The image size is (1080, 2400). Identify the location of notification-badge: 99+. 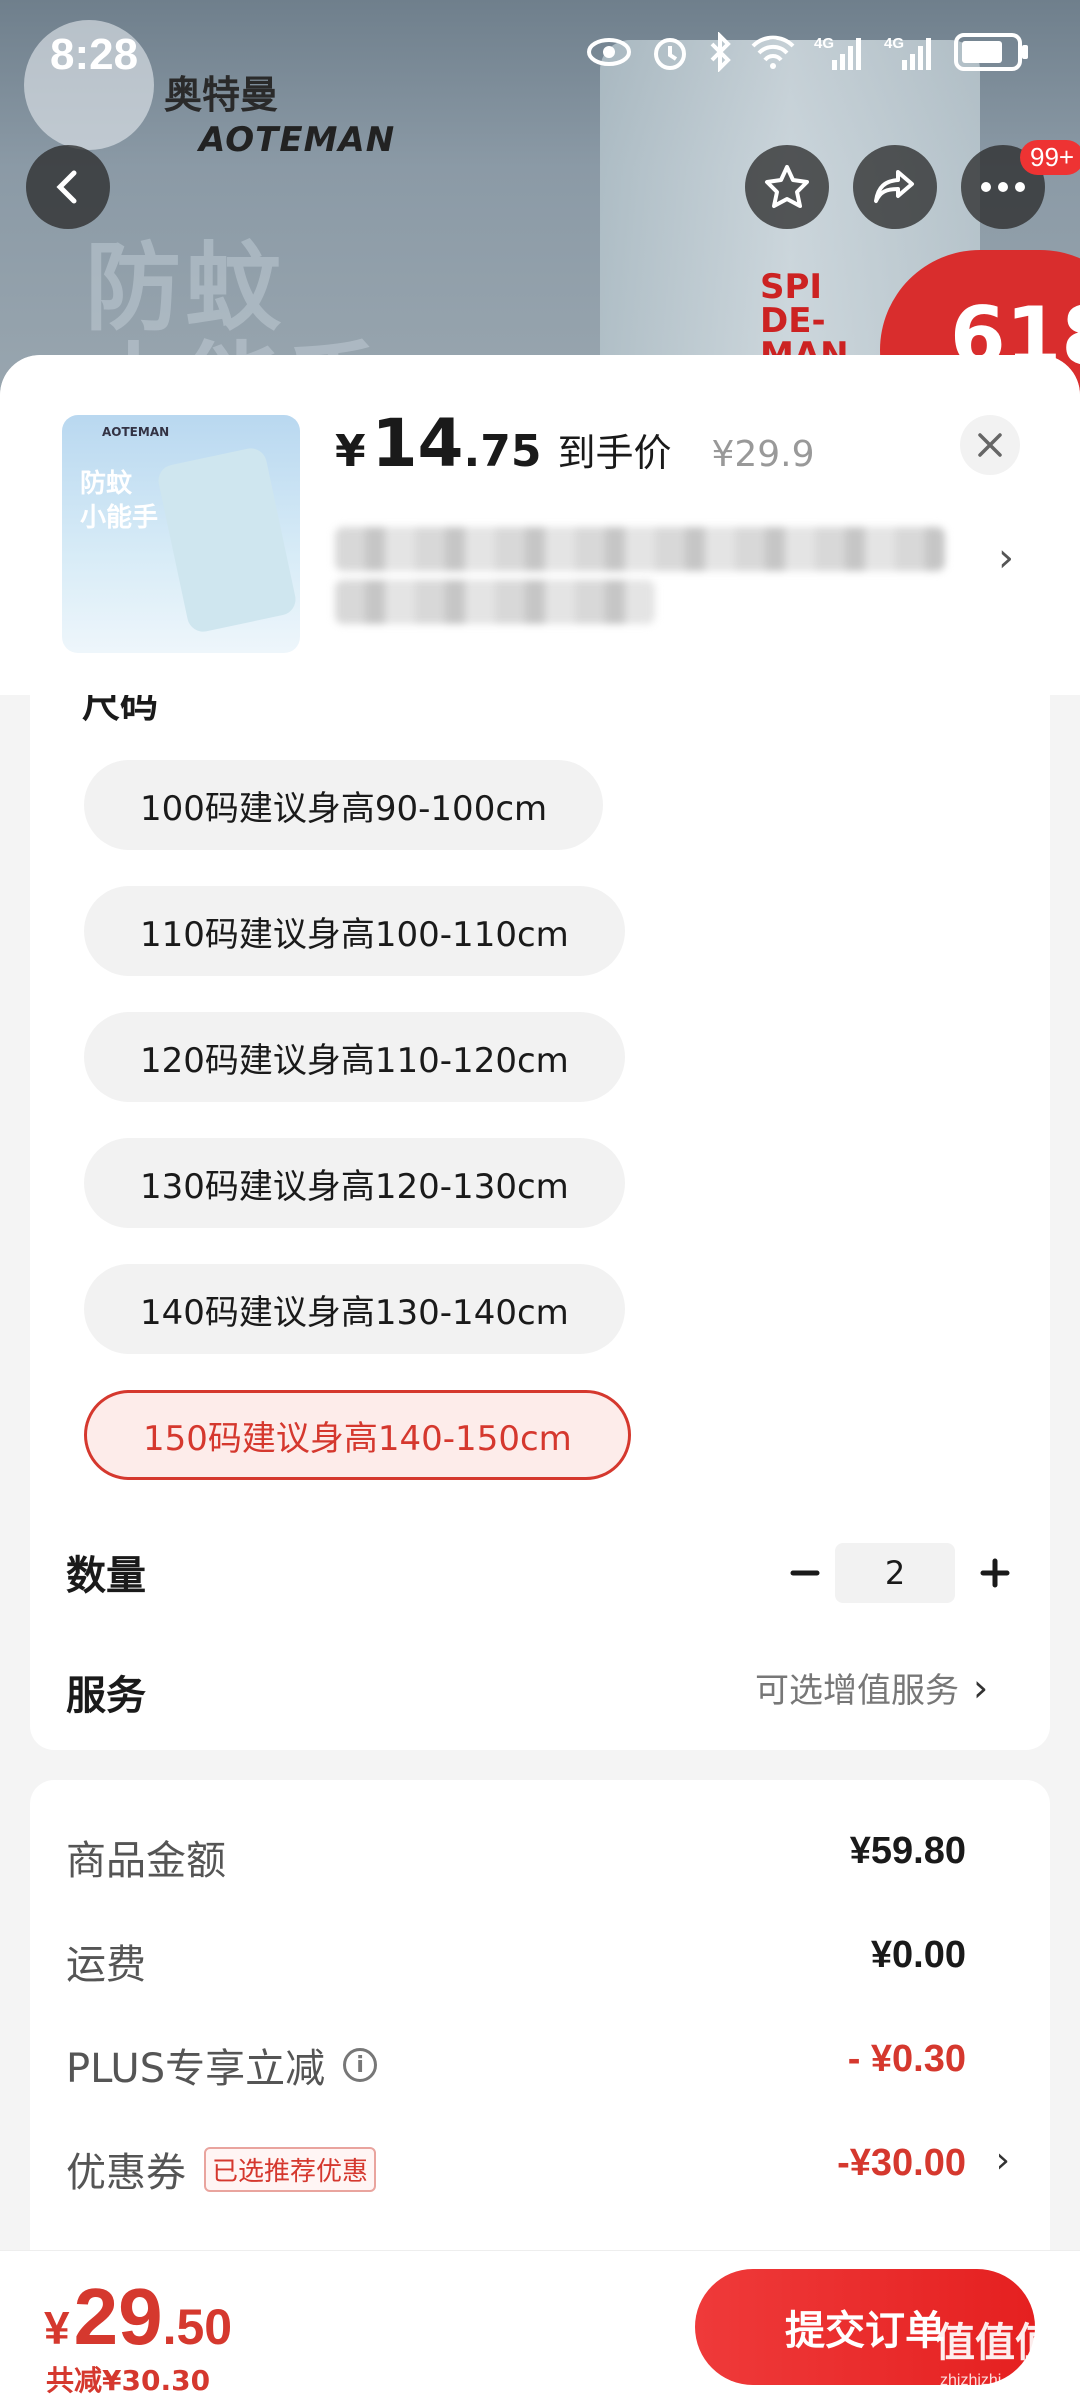
(1050, 157).